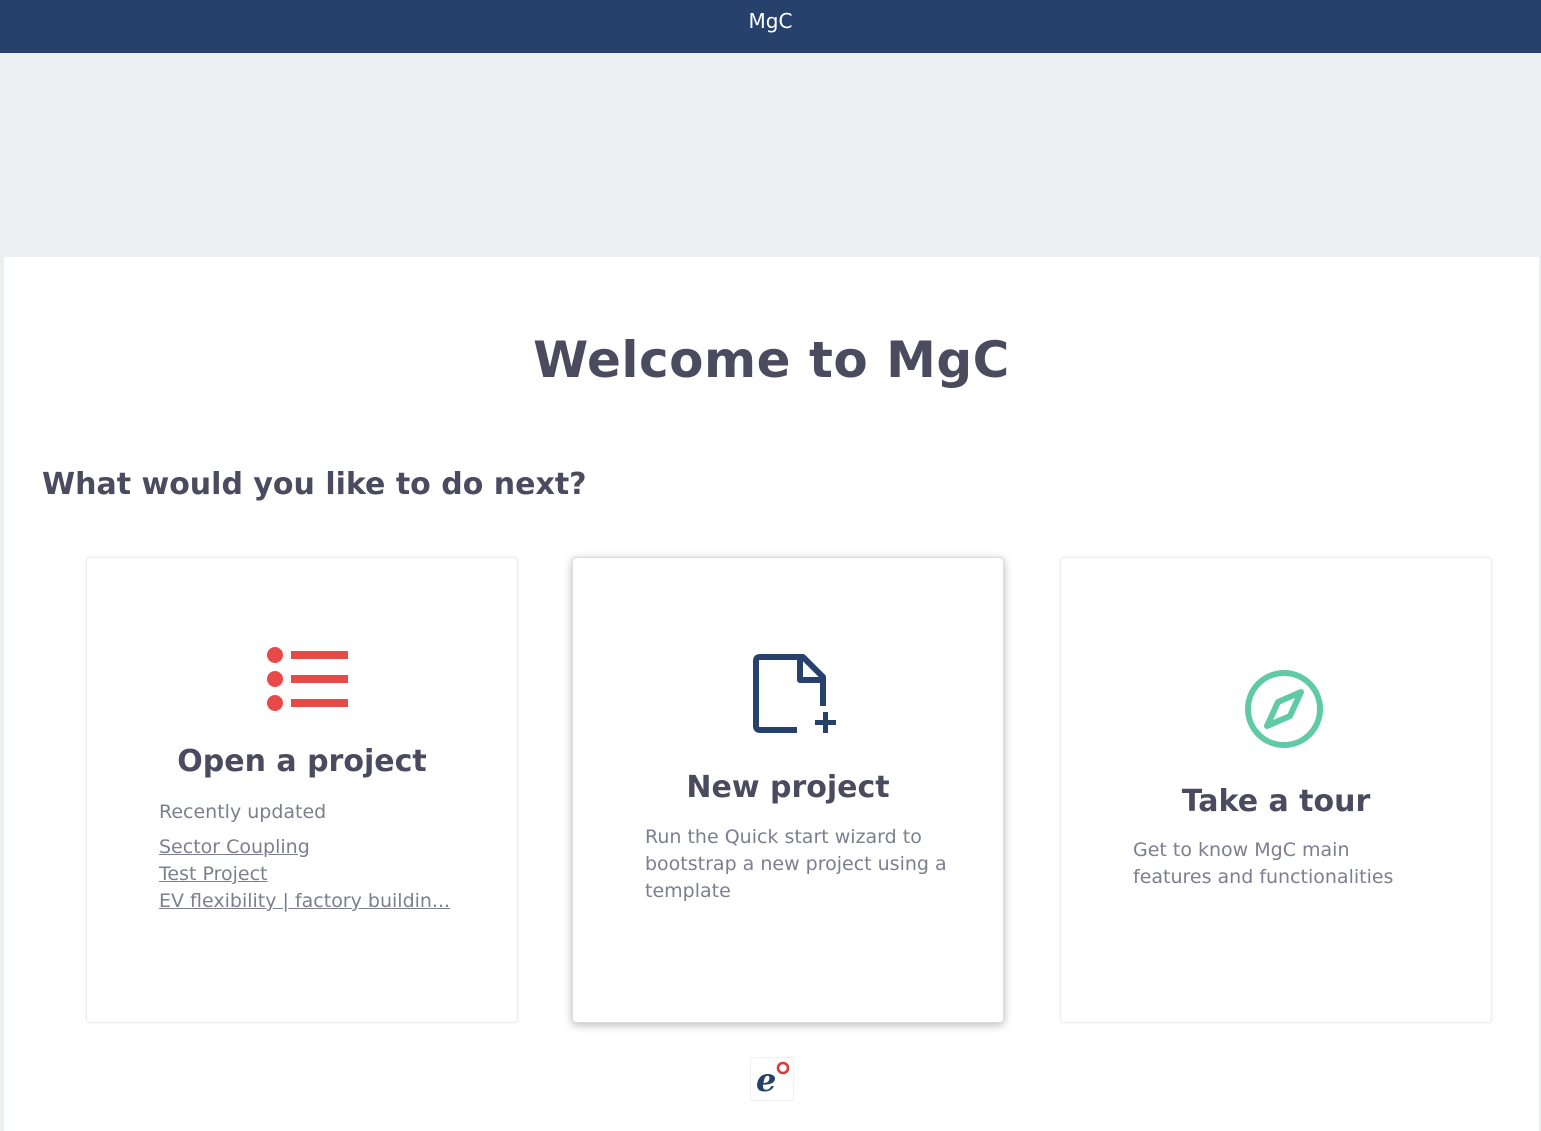 The width and height of the screenshot is (1541, 1131). Describe the element at coordinates (766, 1080) in the screenshot. I see `svg-text: e` at that location.